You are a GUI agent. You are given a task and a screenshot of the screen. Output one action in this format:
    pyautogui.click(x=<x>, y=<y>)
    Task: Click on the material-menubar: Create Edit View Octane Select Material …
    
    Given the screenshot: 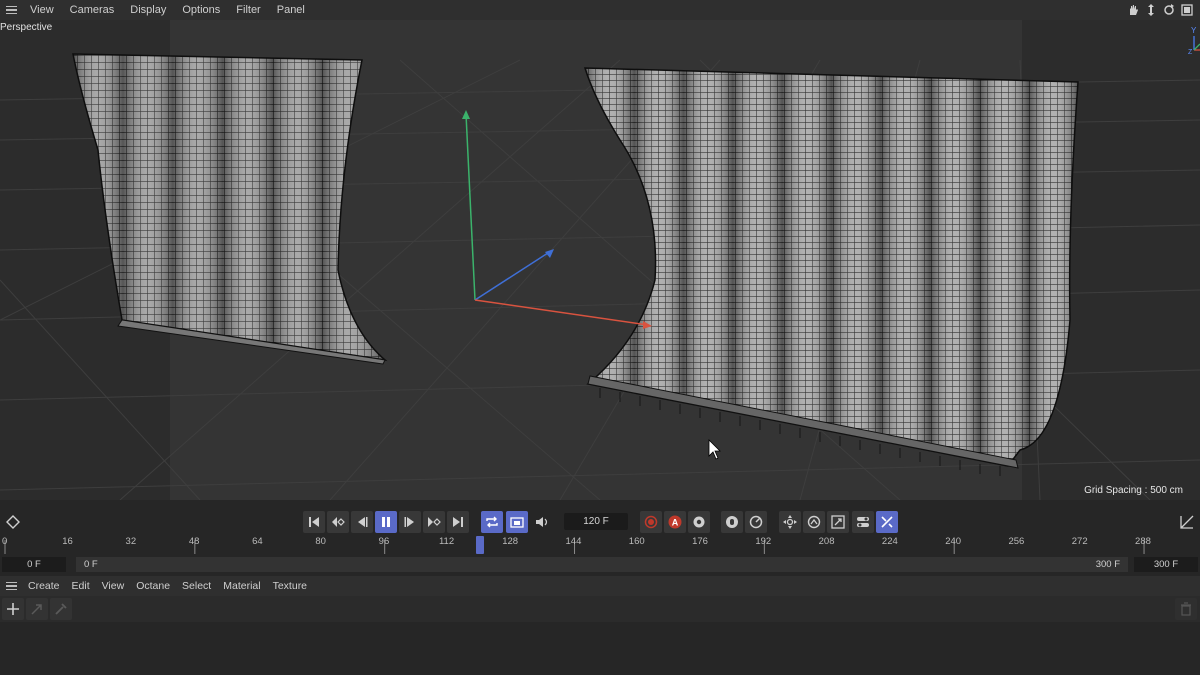 What is the action you would take?
    pyautogui.click(x=600, y=586)
    